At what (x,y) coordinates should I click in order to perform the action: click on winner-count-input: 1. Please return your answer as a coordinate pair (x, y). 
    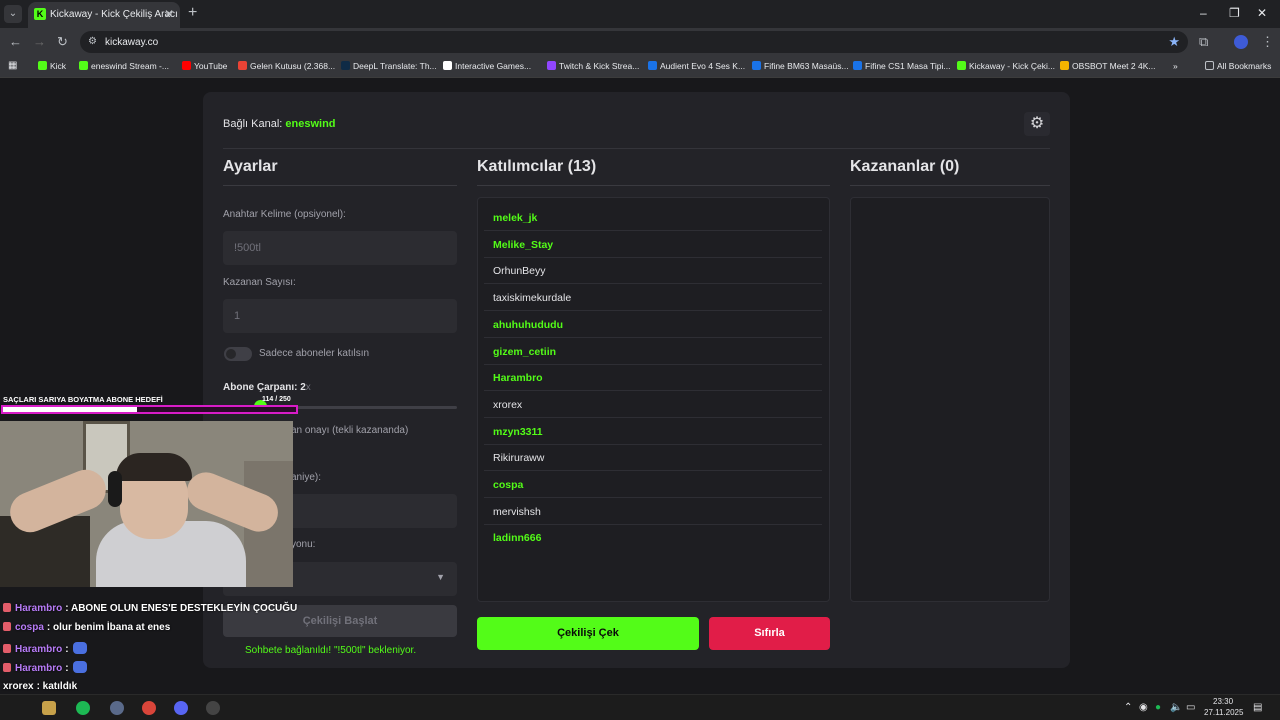
    Looking at the image, I should click on (340, 316).